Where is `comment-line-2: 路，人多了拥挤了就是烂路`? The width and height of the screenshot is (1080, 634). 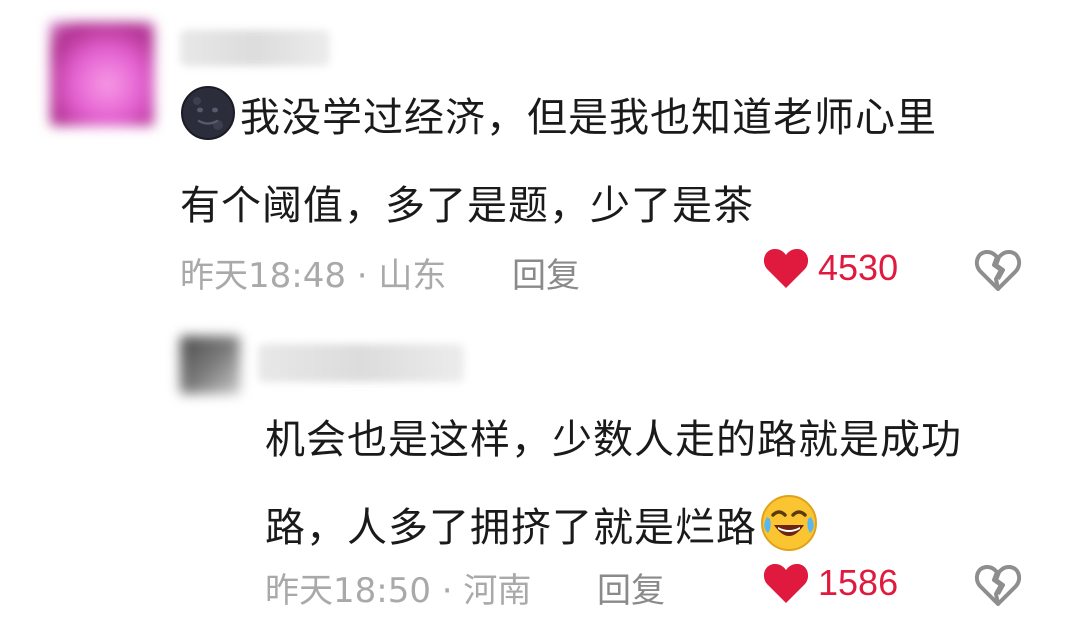 comment-line-2: 路，人多了拥挤了就是烂路 is located at coordinates (613, 528).